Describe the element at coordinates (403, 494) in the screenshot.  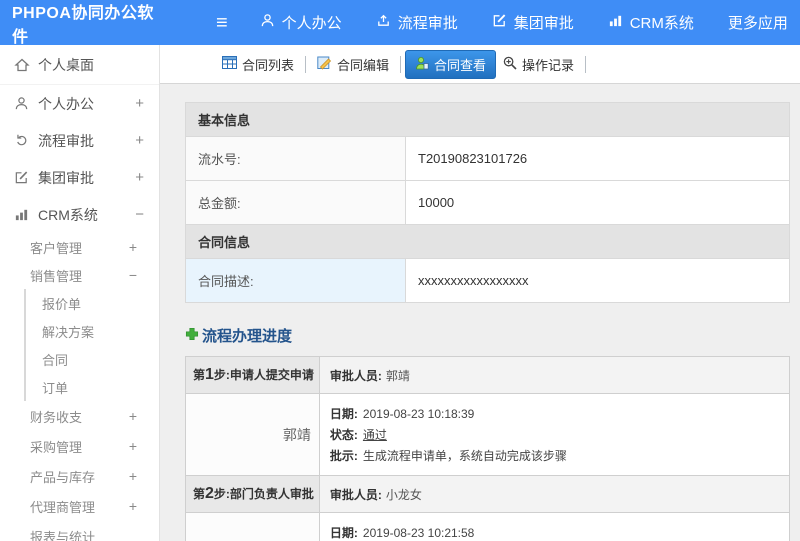
I see `approver-name: 小龙女` at that location.